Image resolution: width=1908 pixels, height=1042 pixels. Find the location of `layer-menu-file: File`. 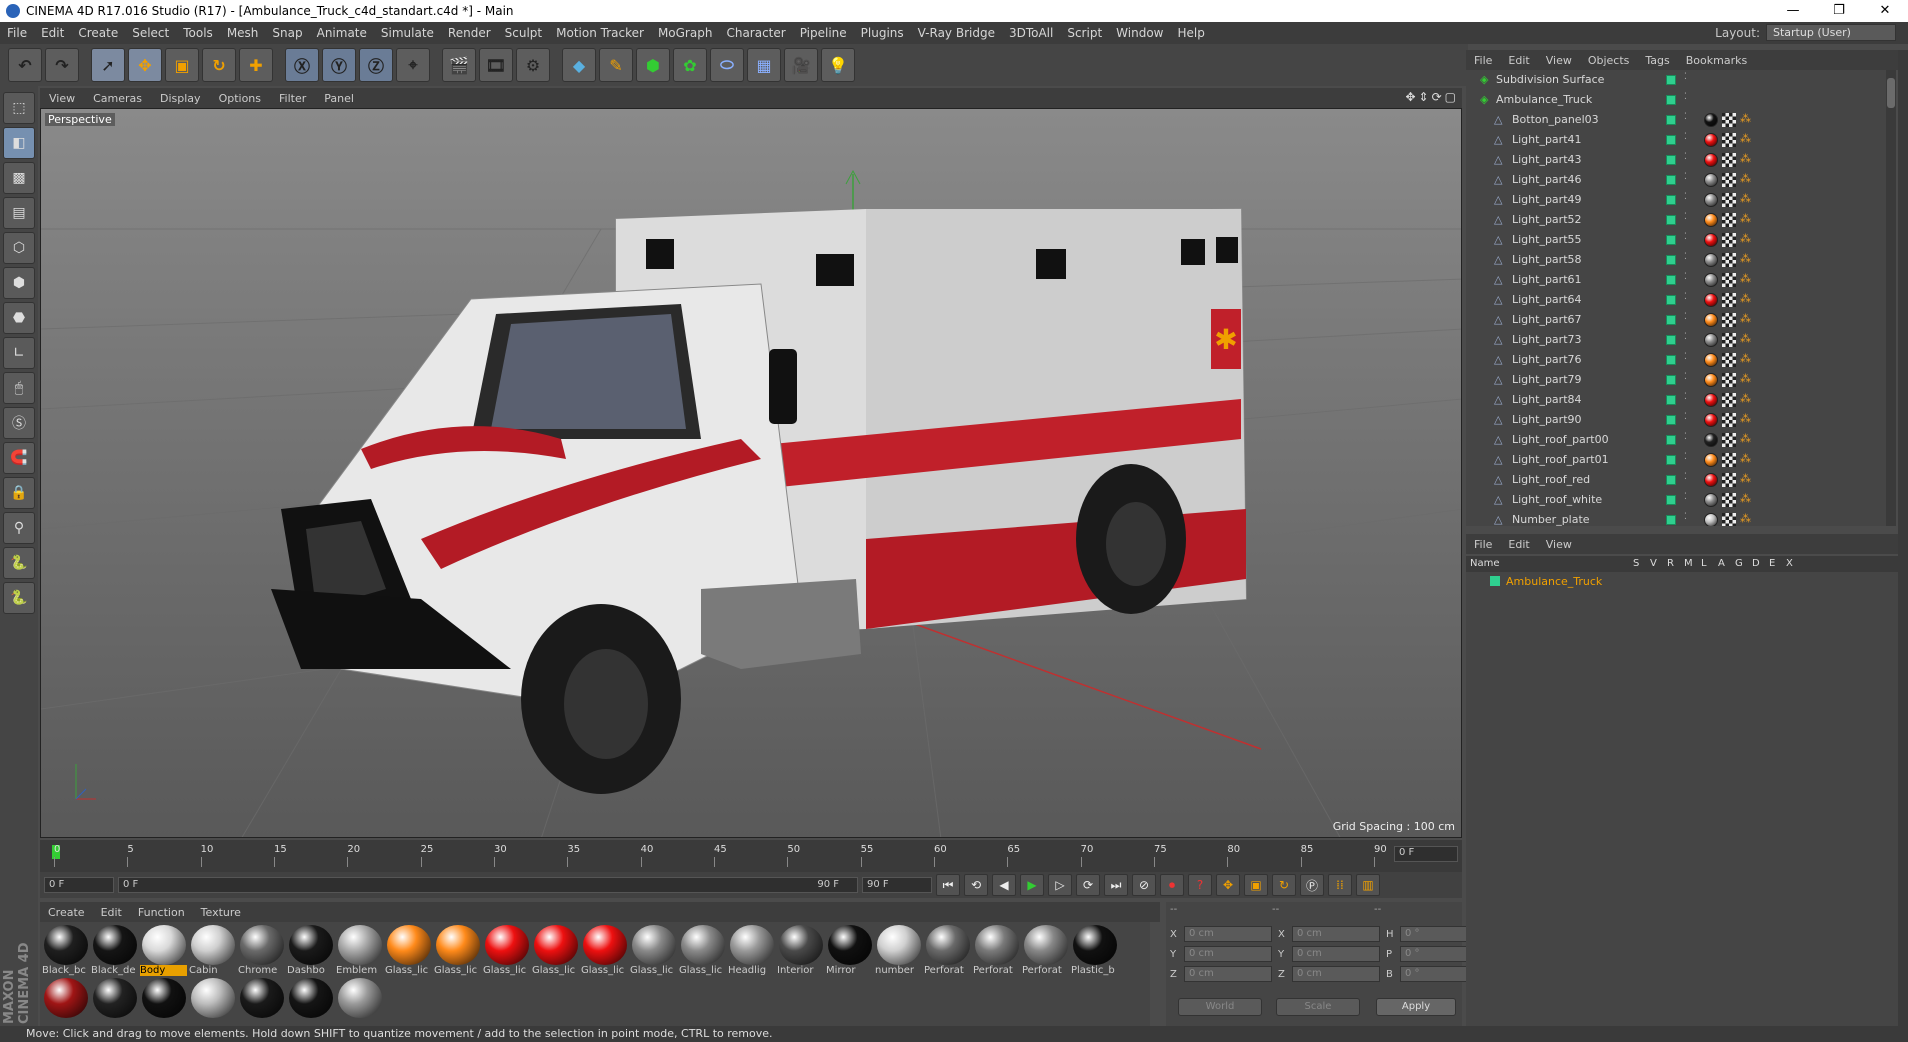

layer-menu-file: File is located at coordinates (1483, 544).